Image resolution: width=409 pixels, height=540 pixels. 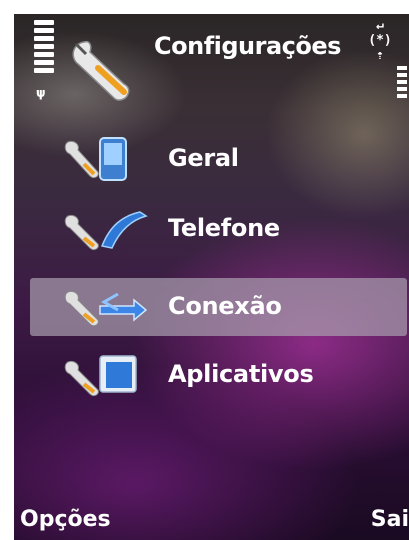 I want to click on return-arrow-icon: ↵, so click(x=380, y=25).